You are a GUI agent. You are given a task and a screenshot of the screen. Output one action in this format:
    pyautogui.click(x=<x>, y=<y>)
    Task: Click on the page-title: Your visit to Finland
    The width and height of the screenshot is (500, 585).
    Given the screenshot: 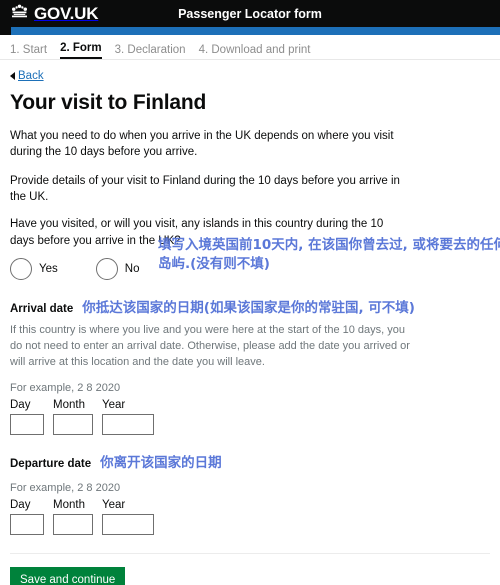 What is the action you would take?
    pyautogui.click(x=108, y=102)
    